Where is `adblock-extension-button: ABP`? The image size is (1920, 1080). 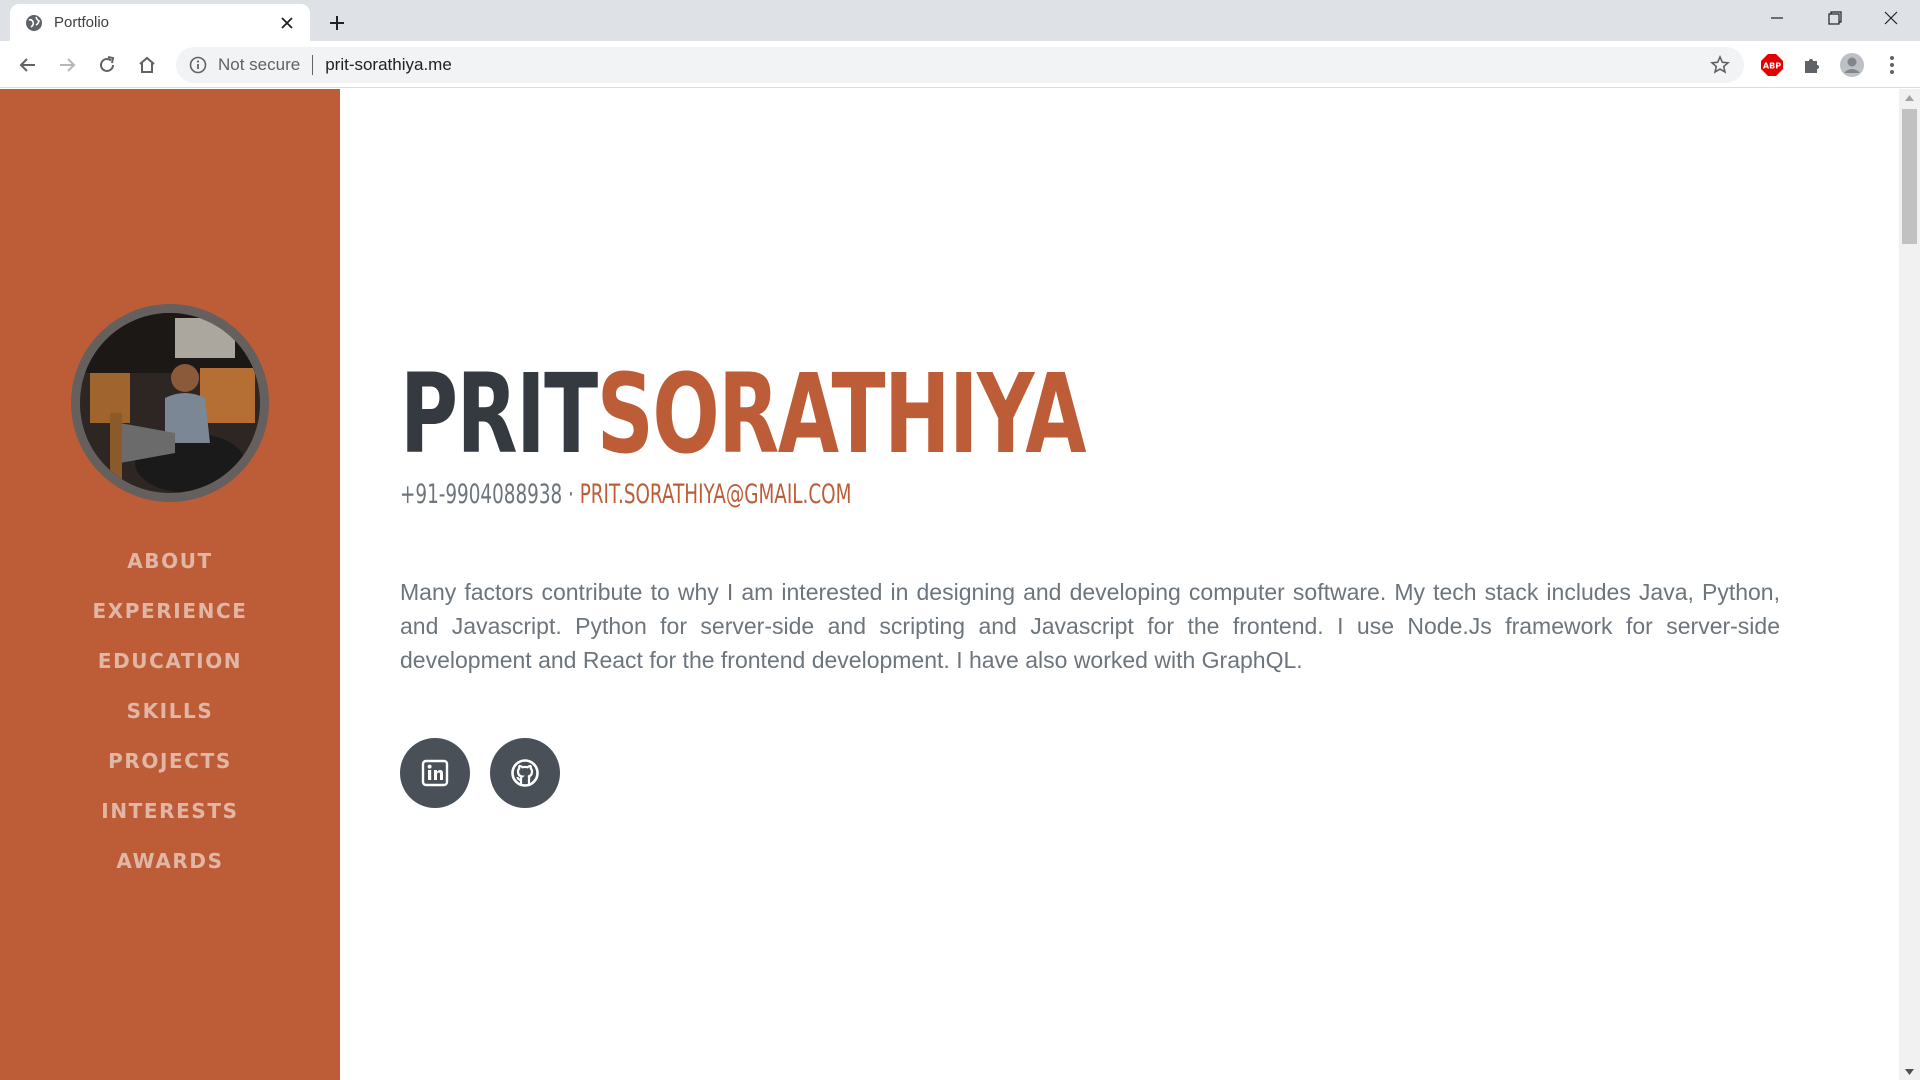 adblock-extension-button: ABP is located at coordinates (1772, 65).